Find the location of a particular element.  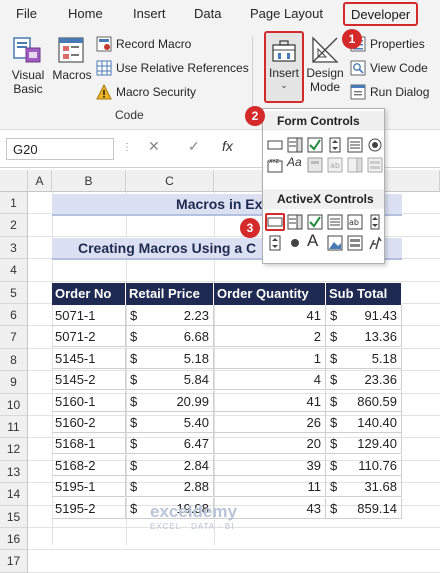

cell-retail-price: $2.84 is located at coordinates (170, 465).